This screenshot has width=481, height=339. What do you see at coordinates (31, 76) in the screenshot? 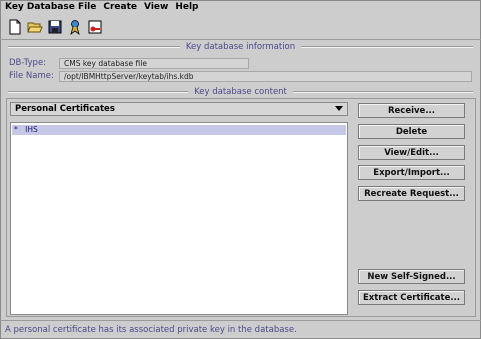
I see `file-name-label: File Name:` at bounding box center [31, 76].